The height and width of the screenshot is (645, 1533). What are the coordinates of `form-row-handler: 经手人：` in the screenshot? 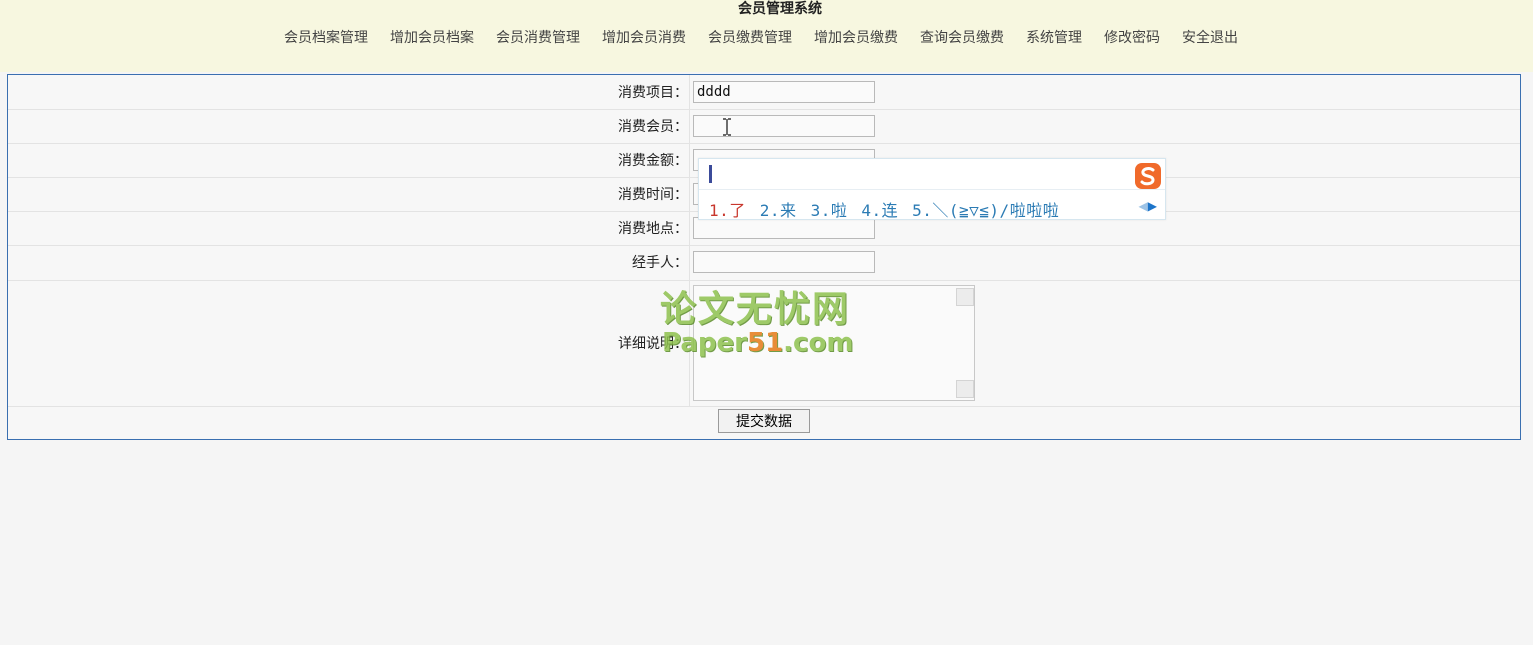 It's located at (764, 263).